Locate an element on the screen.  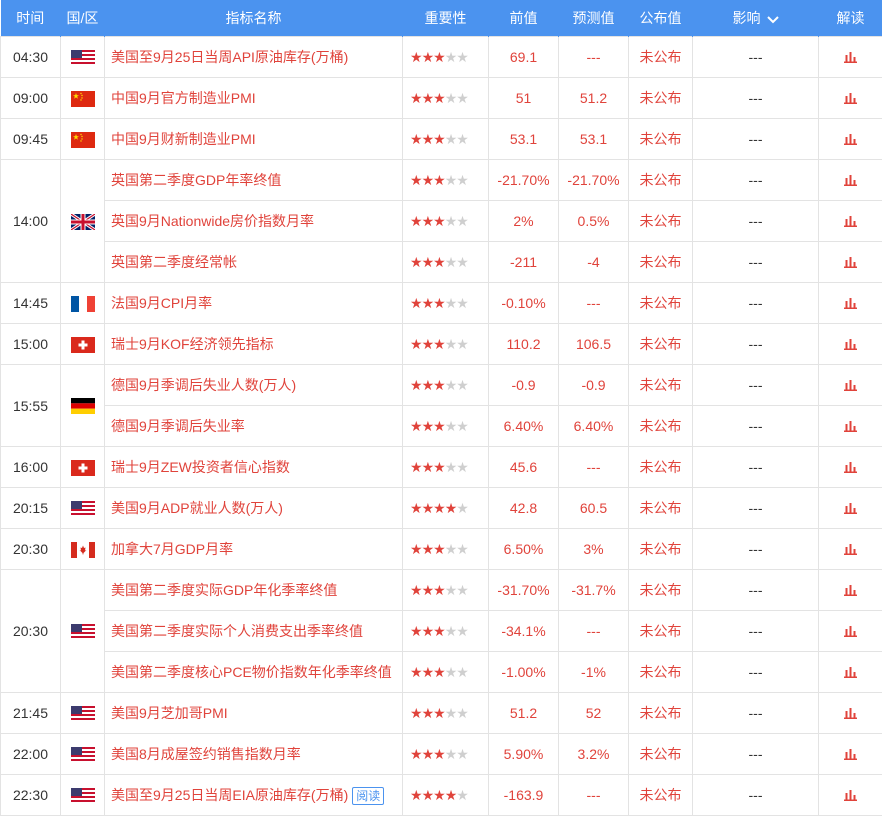
event-time: 14:45 is located at coordinates (31, 303).